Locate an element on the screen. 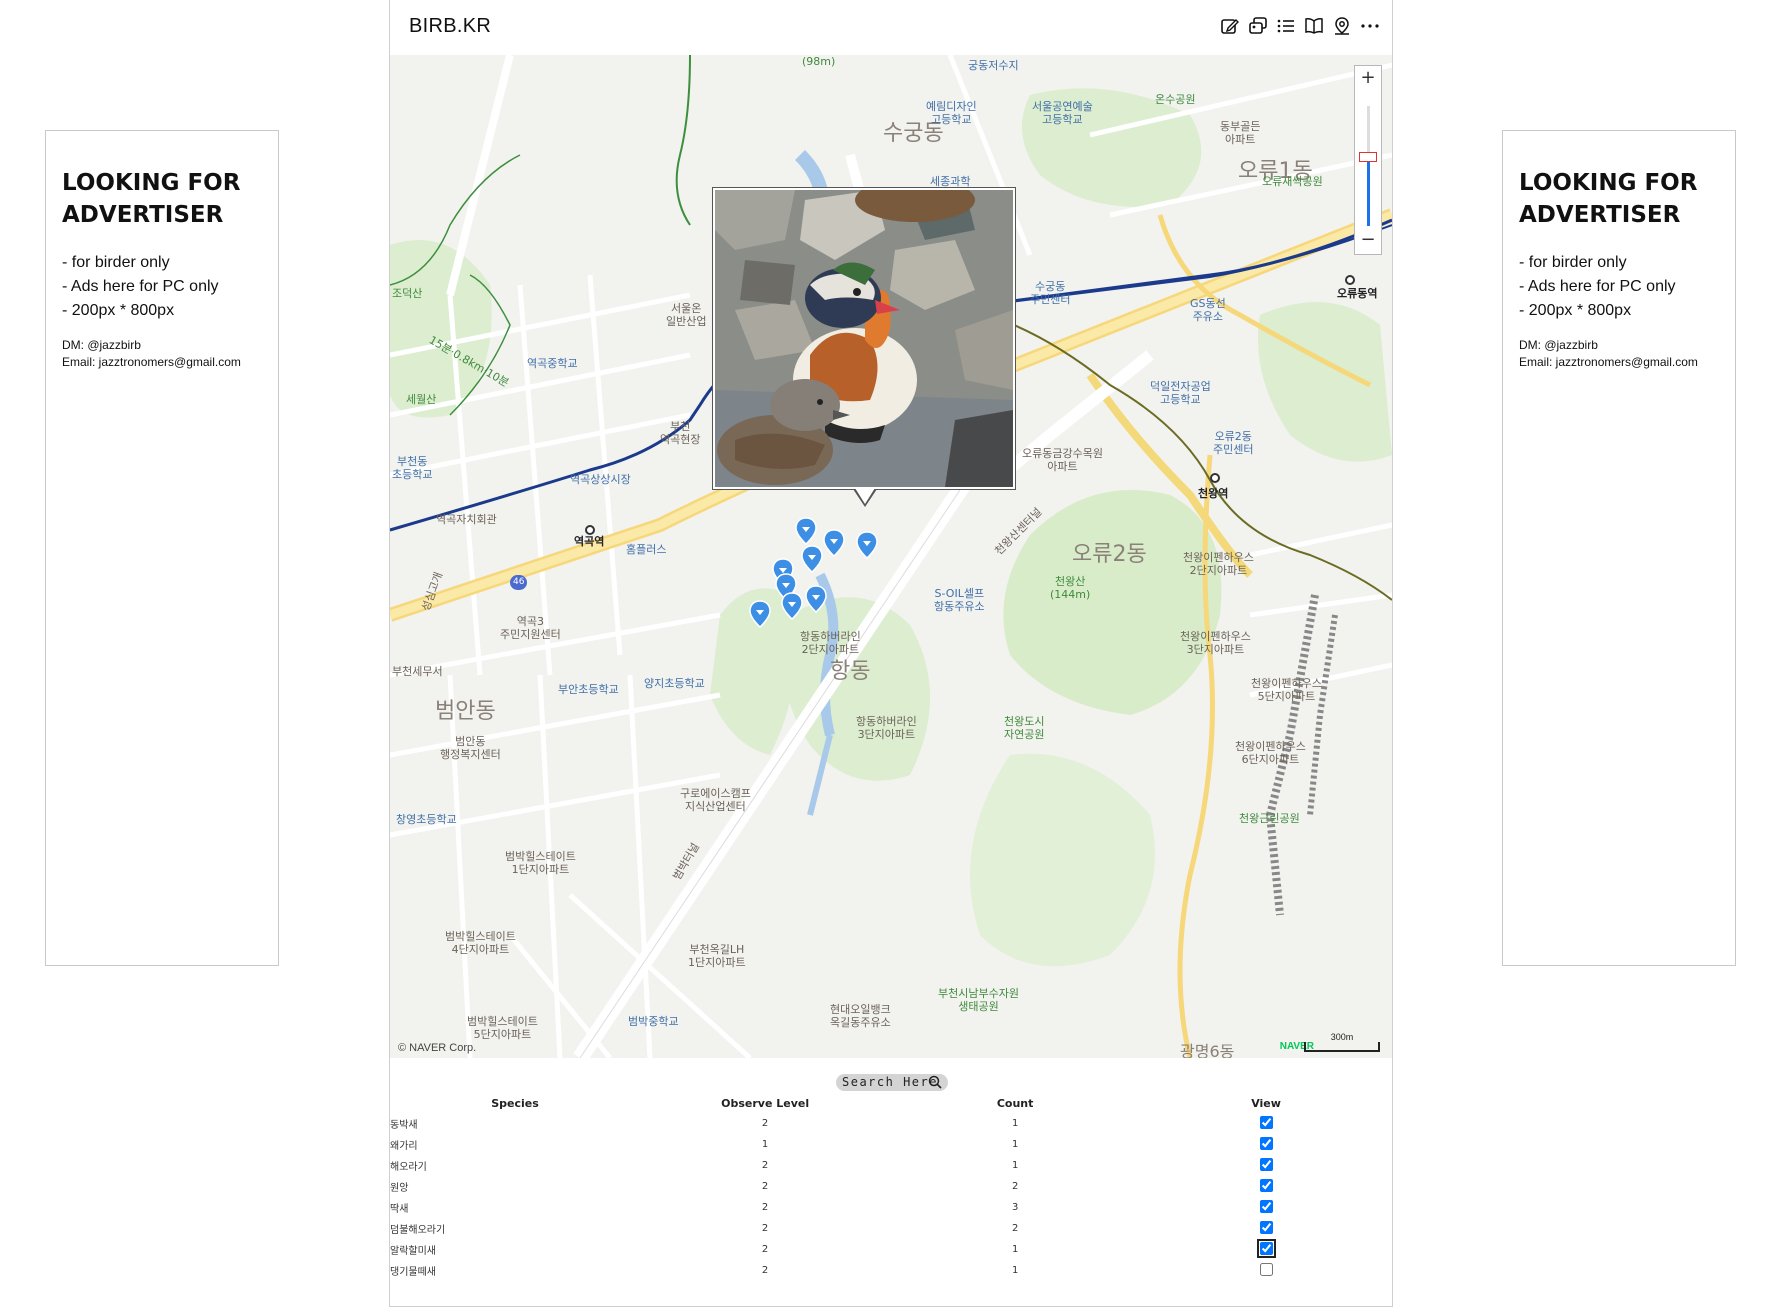 This screenshot has height=1307, width=1779. species-name: 동박새 is located at coordinates (404, 1125).